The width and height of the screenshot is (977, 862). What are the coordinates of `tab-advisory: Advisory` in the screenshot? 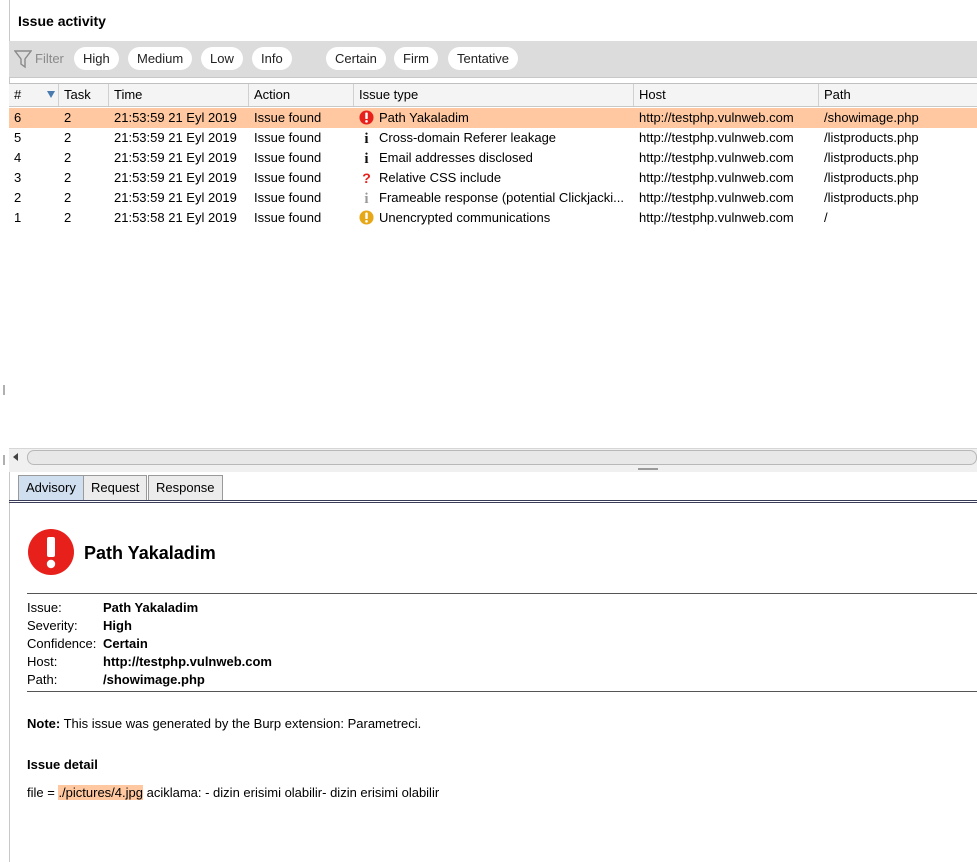 It's located at (51, 487).